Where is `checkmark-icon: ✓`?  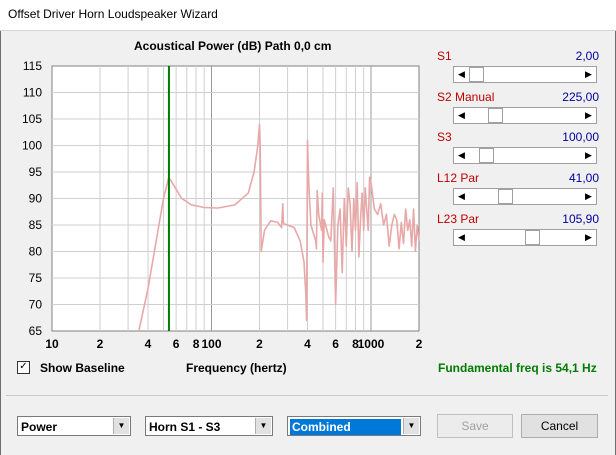 checkmark-icon: ✓ is located at coordinates (23, 366).